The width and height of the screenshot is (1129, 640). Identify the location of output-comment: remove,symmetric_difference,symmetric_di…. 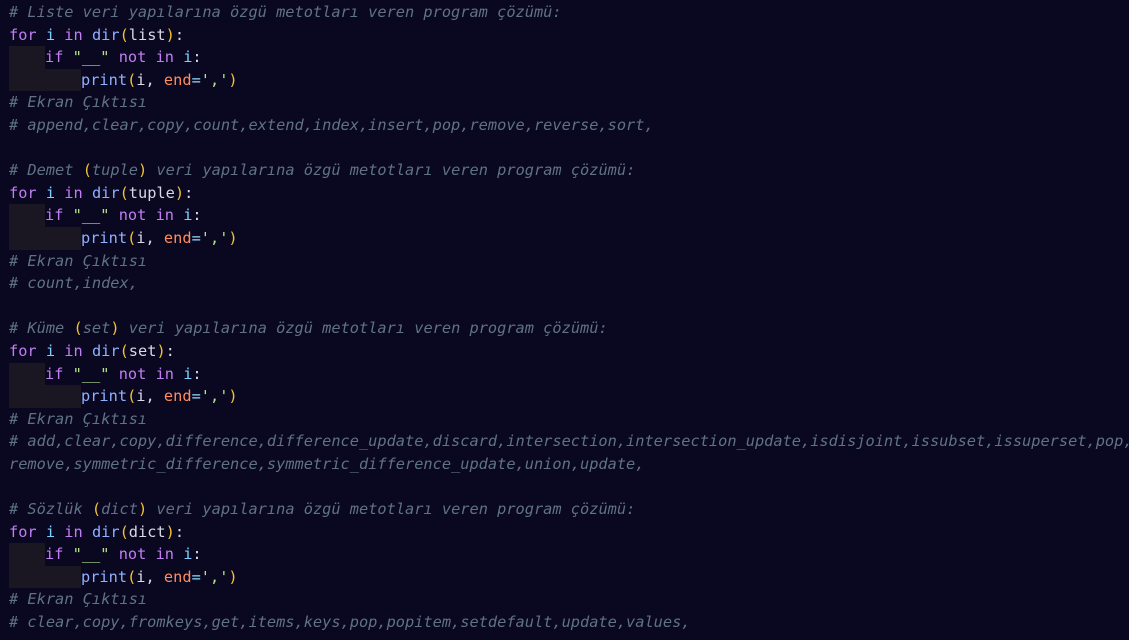
(564, 464).